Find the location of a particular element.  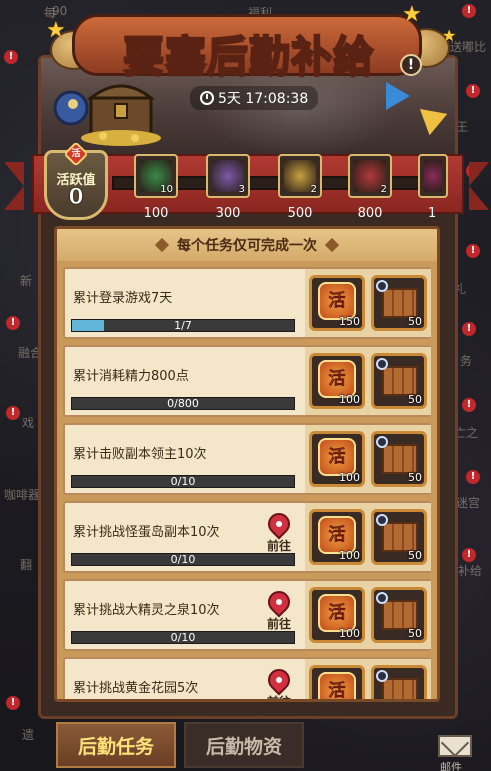

tab-logistics-supplies: 后勤物资 is located at coordinates (244, 745).